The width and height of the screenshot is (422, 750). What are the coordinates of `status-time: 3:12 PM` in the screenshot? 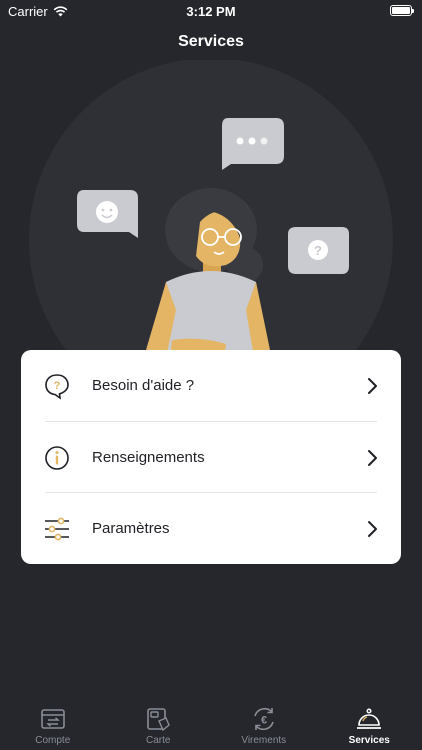 It's located at (211, 11).